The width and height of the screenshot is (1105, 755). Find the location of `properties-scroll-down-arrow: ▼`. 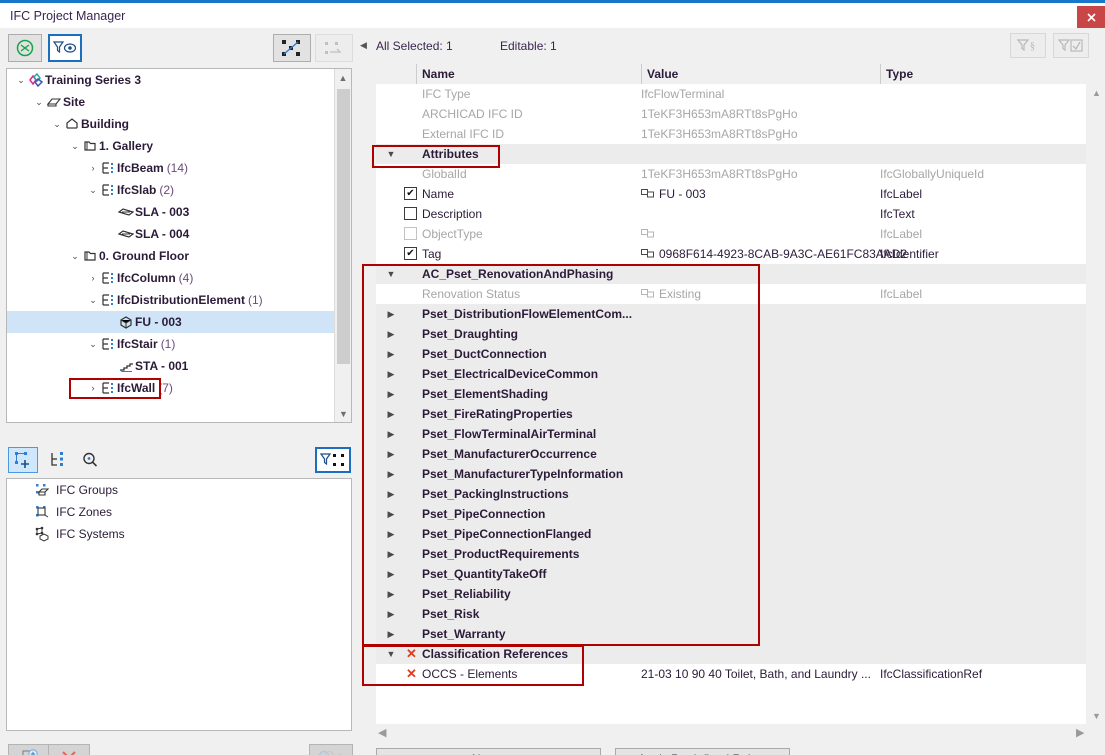

properties-scroll-down-arrow: ▼ is located at coordinates (1096, 715).